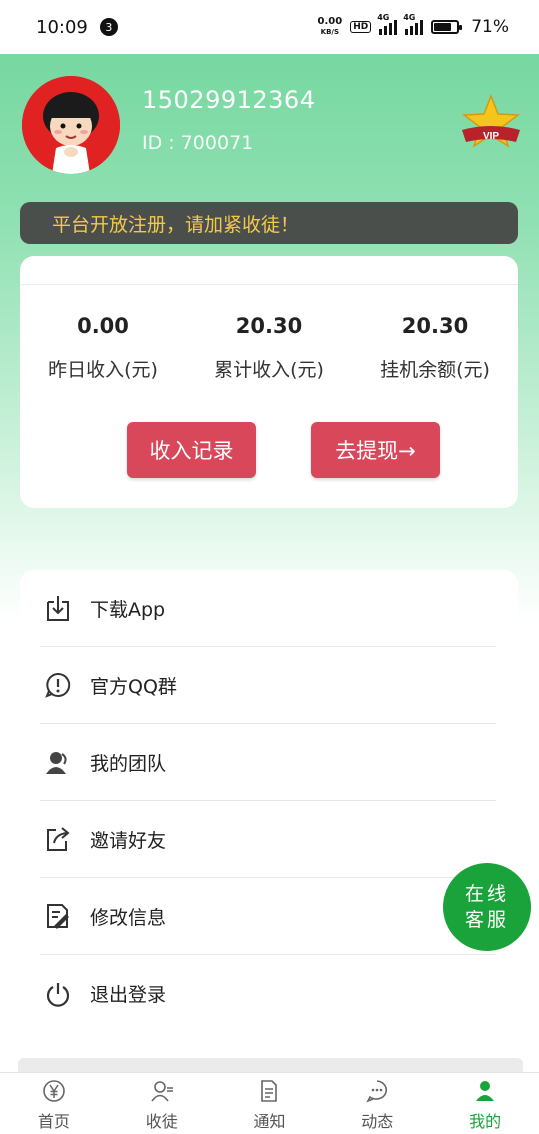 This screenshot has height=1134, width=539. What do you see at coordinates (128, 609) in the screenshot?
I see `menu-label: 下载App` at bounding box center [128, 609].